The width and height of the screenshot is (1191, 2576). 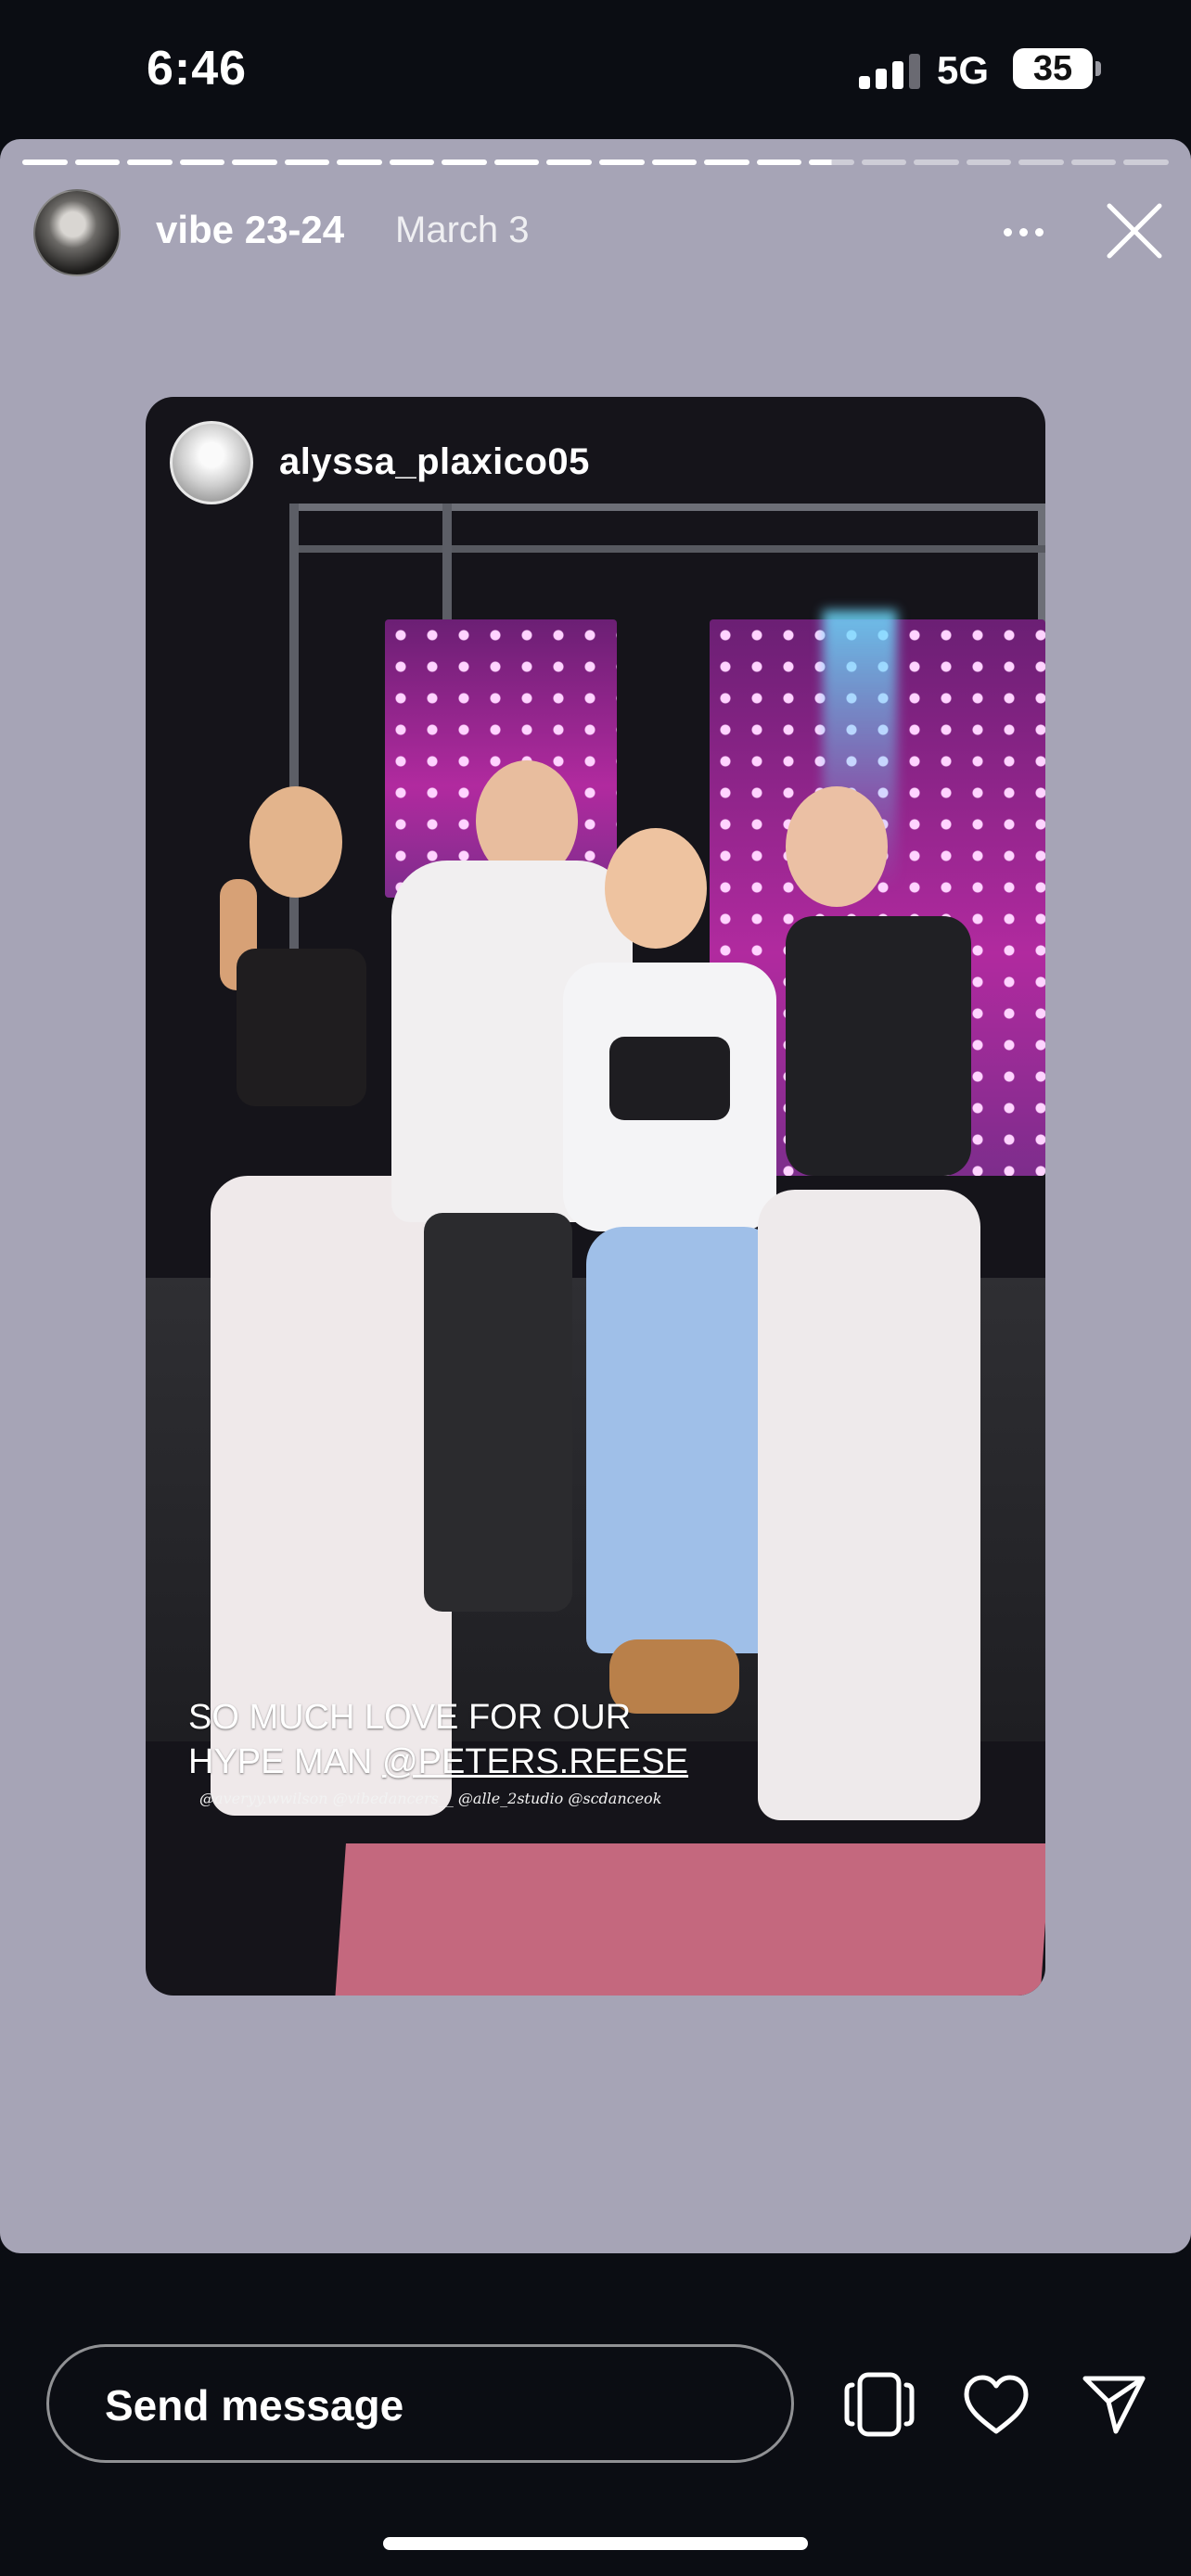 I want to click on stage-truss-pole, so click(x=294, y=754).